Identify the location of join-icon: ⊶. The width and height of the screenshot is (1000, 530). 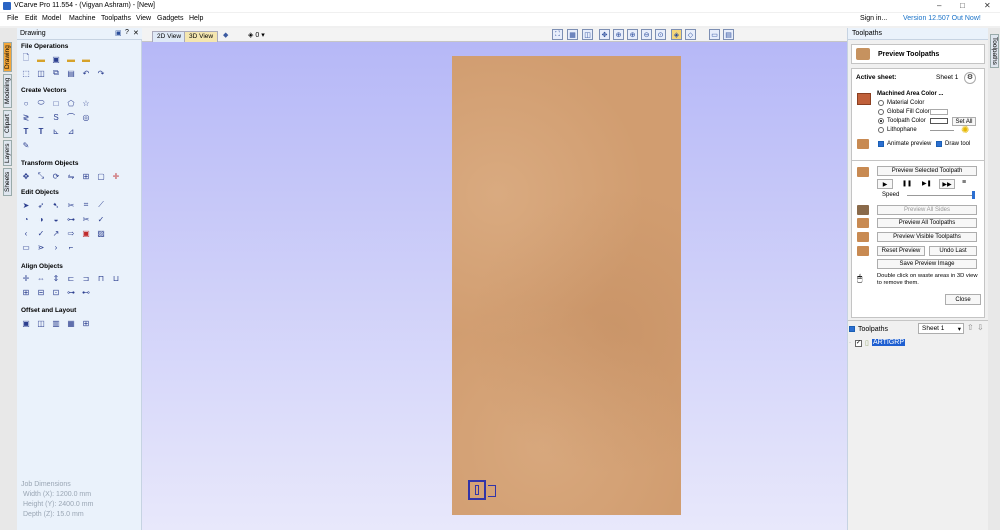
(71, 219).